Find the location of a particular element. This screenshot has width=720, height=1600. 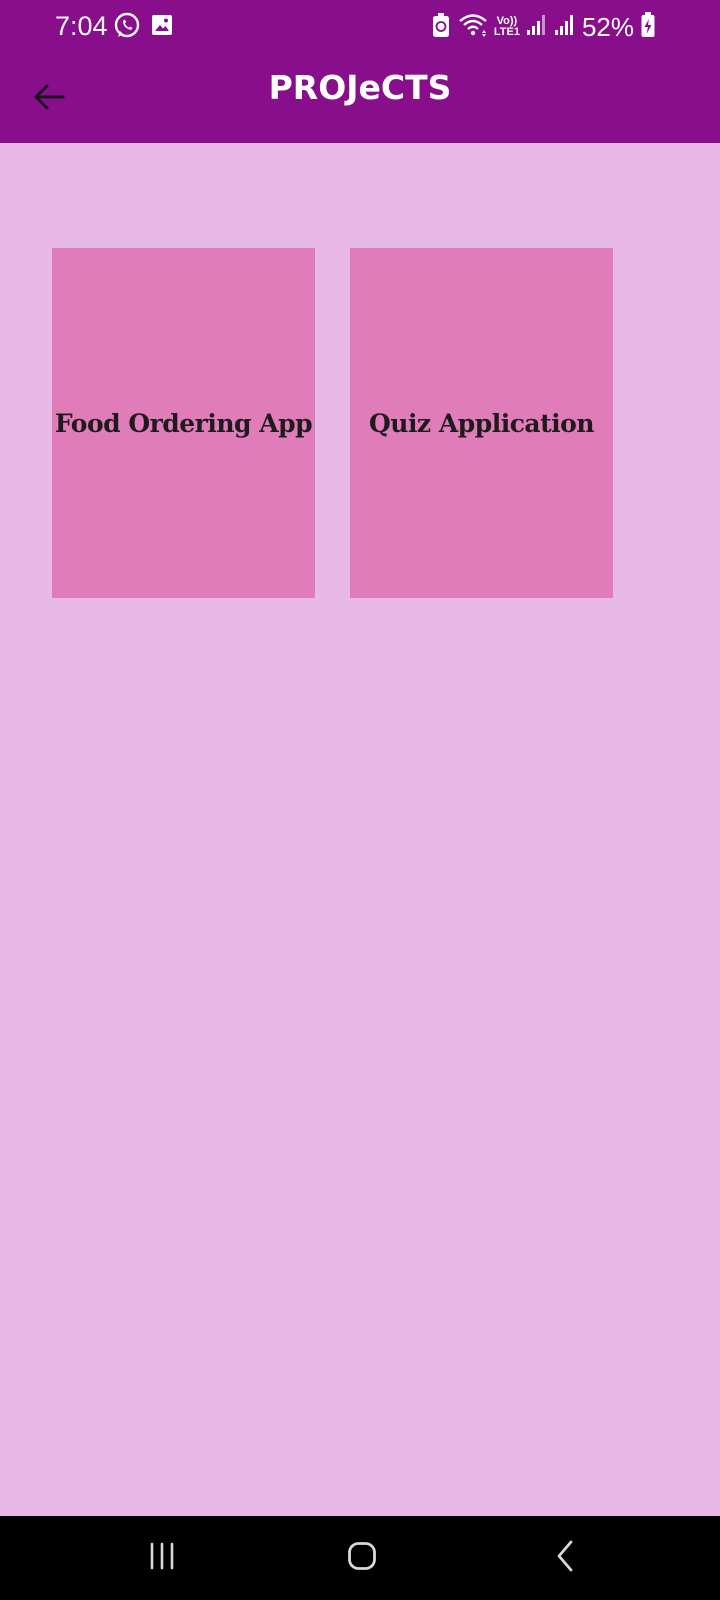

battery-percent: 52% is located at coordinates (607, 26).